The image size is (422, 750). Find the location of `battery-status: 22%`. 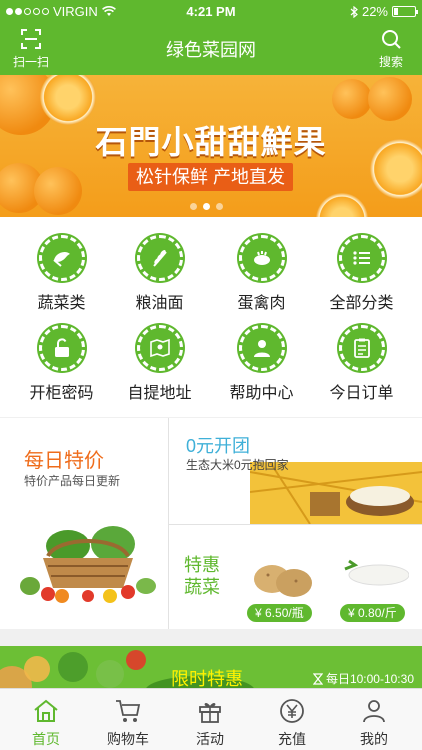

battery-status: 22% is located at coordinates (384, 11).